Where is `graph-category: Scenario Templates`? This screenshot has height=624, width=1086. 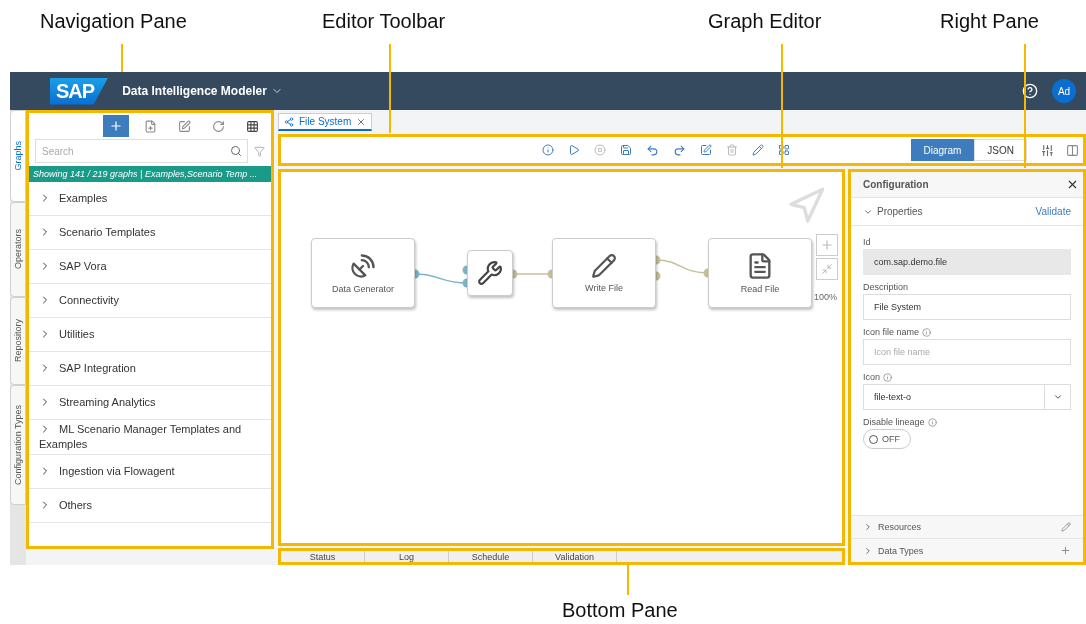
graph-category: Scenario Templates is located at coordinates (150, 233).